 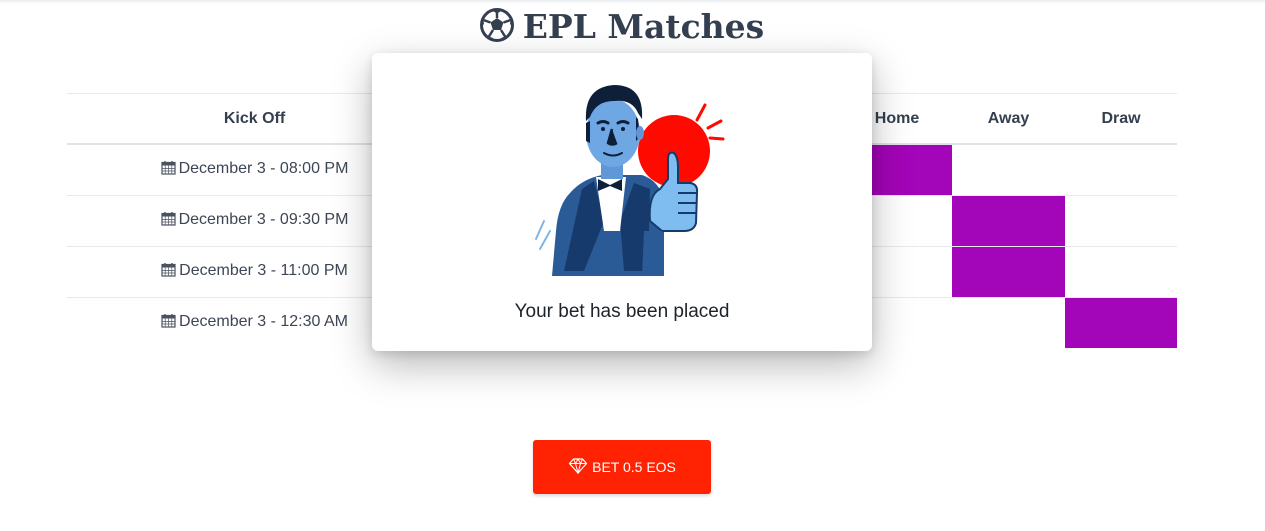 What do you see at coordinates (627, 178) in the screenshot?
I see `thumbs-up-man-illustration` at bounding box center [627, 178].